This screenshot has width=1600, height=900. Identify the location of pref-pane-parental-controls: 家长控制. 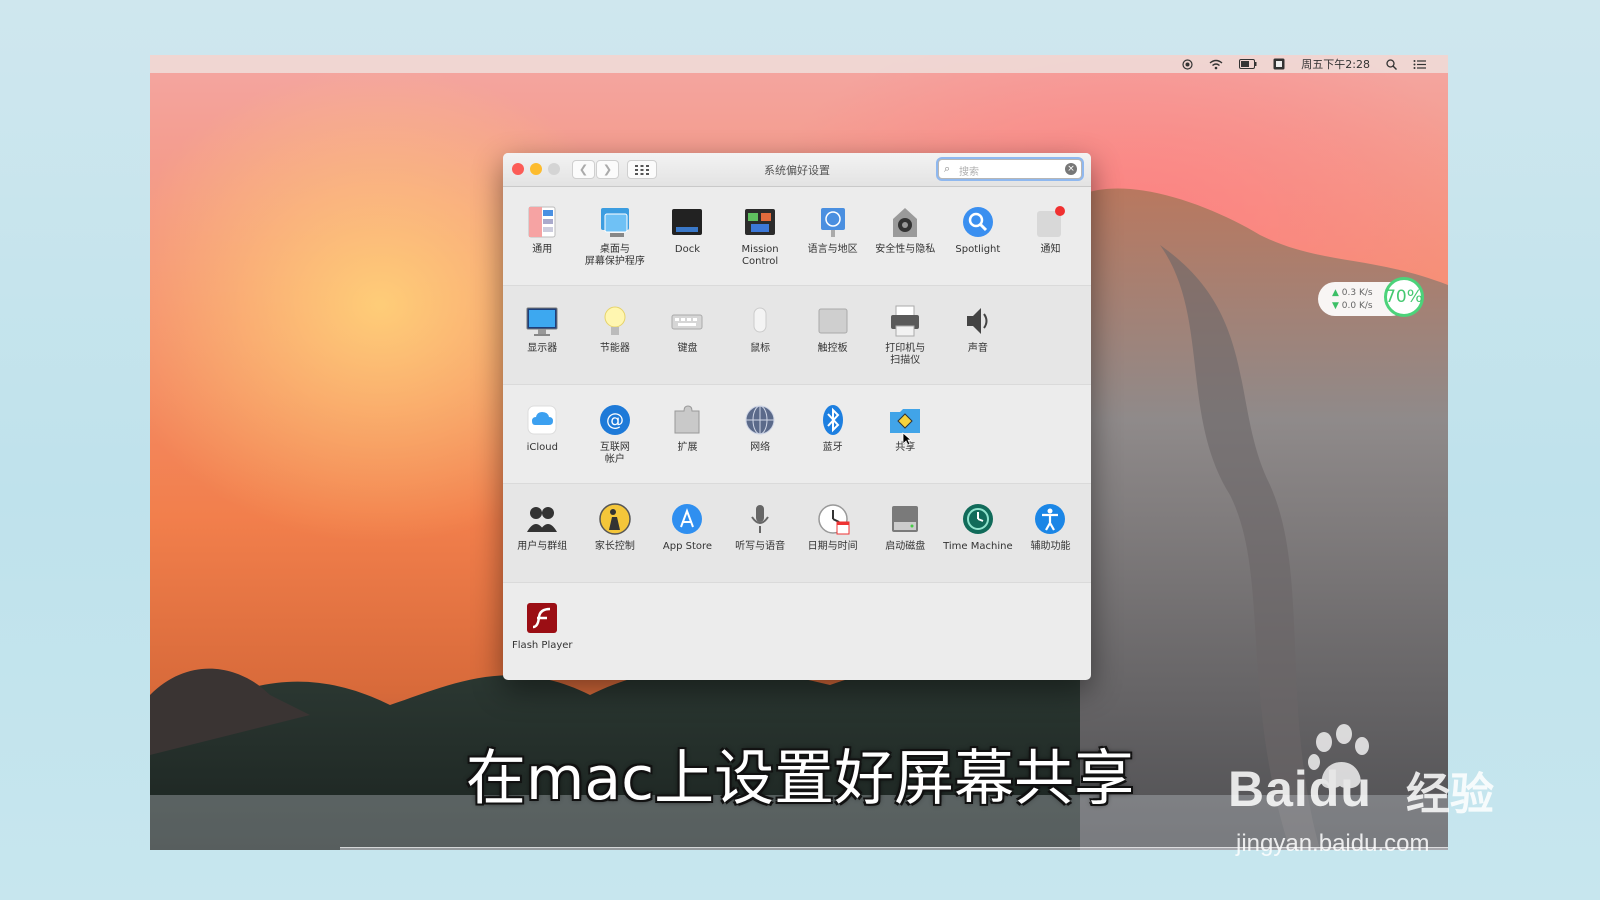
(615, 533).